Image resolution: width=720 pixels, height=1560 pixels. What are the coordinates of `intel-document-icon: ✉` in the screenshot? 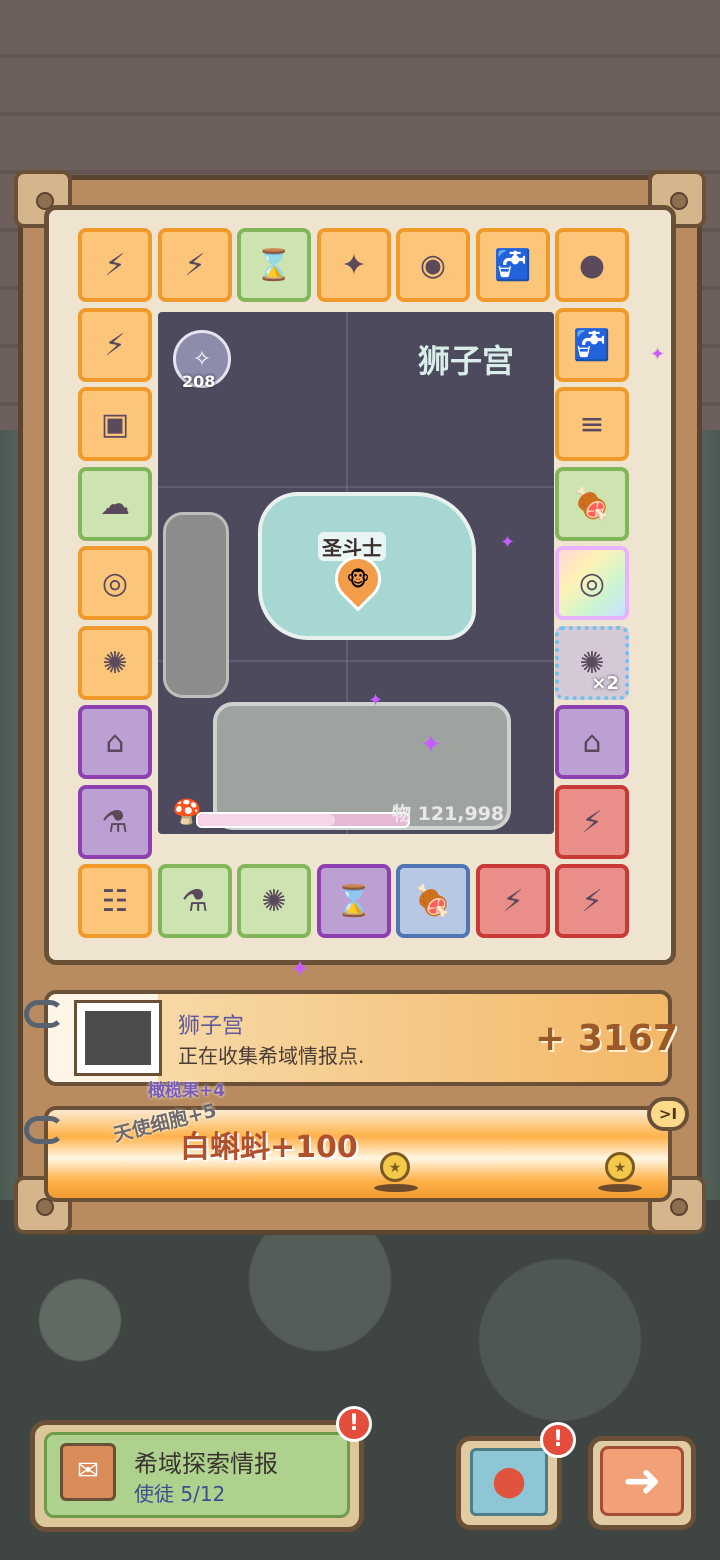 It's located at (88, 1472).